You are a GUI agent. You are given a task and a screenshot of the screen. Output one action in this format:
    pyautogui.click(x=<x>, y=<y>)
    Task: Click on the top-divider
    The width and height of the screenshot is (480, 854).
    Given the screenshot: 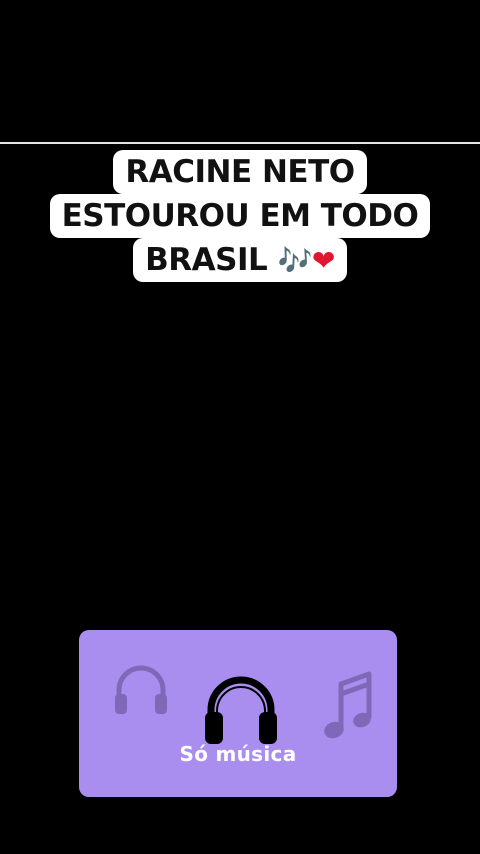 What is the action you would take?
    pyautogui.click(x=240, y=143)
    